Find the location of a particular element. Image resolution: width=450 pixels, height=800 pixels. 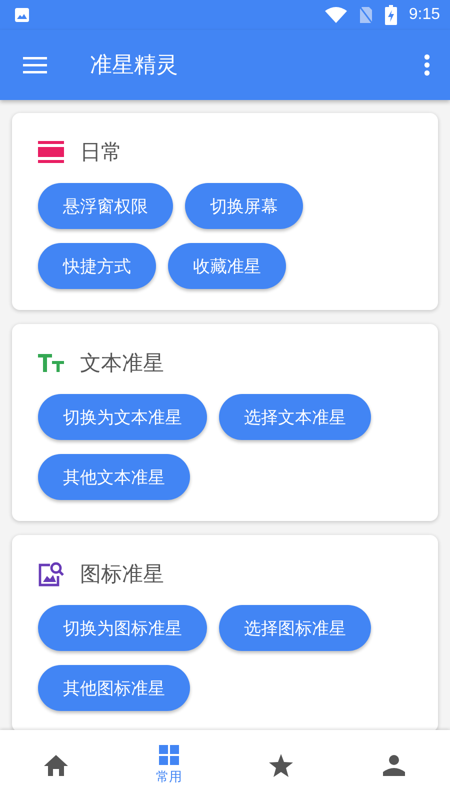

action-button: 选择图标准星 is located at coordinates (295, 628).